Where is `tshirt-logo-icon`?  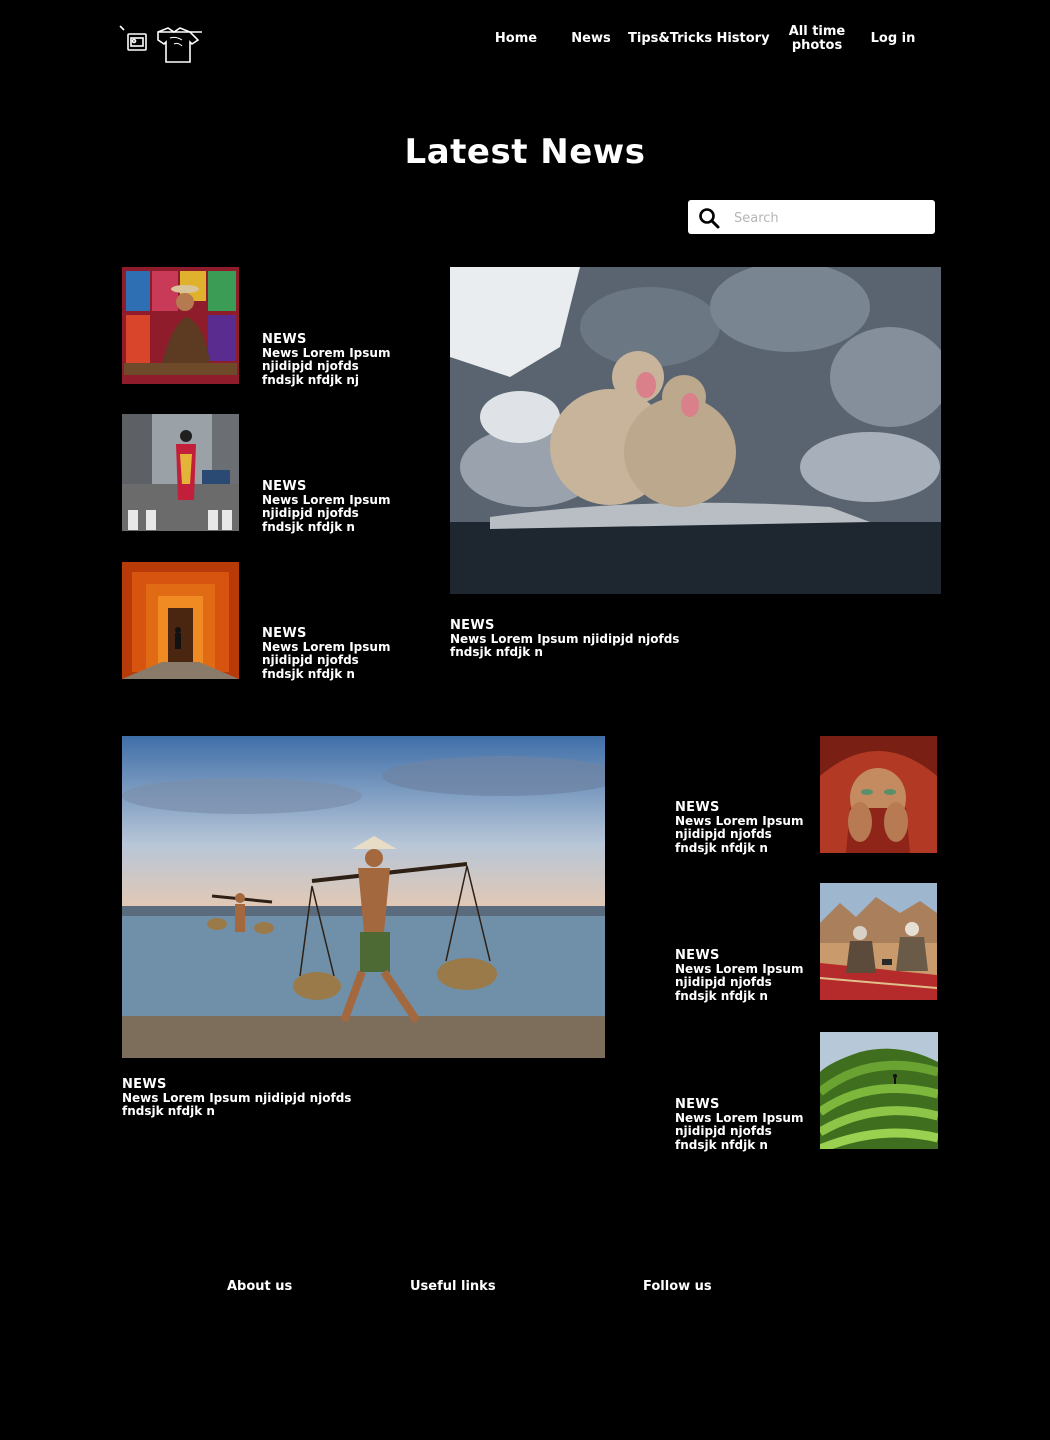 tshirt-logo-icon is located at coordinates (160, 44).